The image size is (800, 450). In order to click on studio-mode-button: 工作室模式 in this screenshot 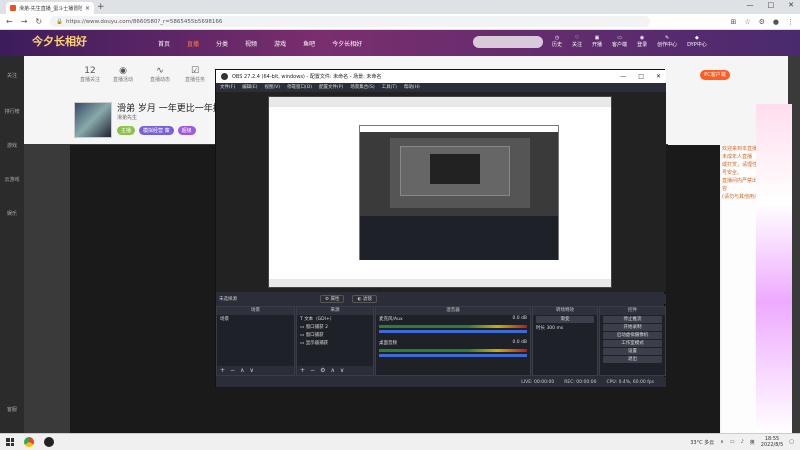, I will do `click(632, 343)`.